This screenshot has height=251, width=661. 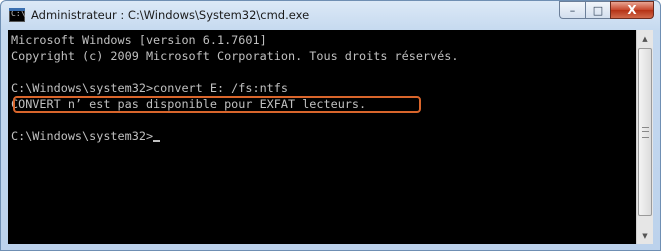 I want to click on close-button: X, so click(x=632, y=10).